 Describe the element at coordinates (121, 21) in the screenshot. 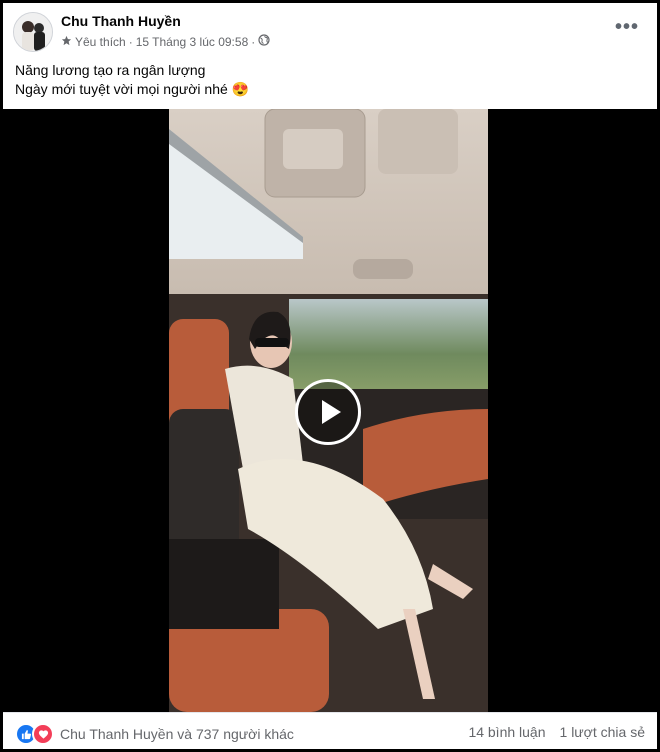

I see `author-name: Chu Thanh Huyền` at that location.